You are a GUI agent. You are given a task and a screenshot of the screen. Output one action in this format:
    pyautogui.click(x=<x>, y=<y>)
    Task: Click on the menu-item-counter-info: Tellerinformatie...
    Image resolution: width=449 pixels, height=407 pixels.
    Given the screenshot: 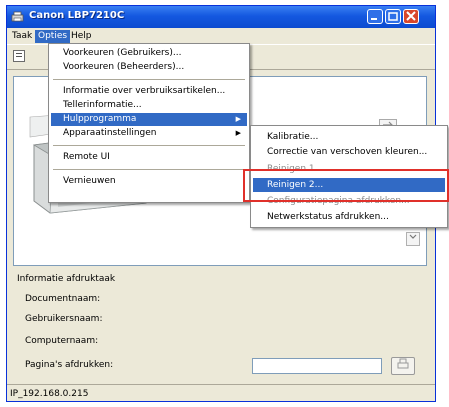 What is the action you would take?
    pyautogui.click(x=149, y=105)
    